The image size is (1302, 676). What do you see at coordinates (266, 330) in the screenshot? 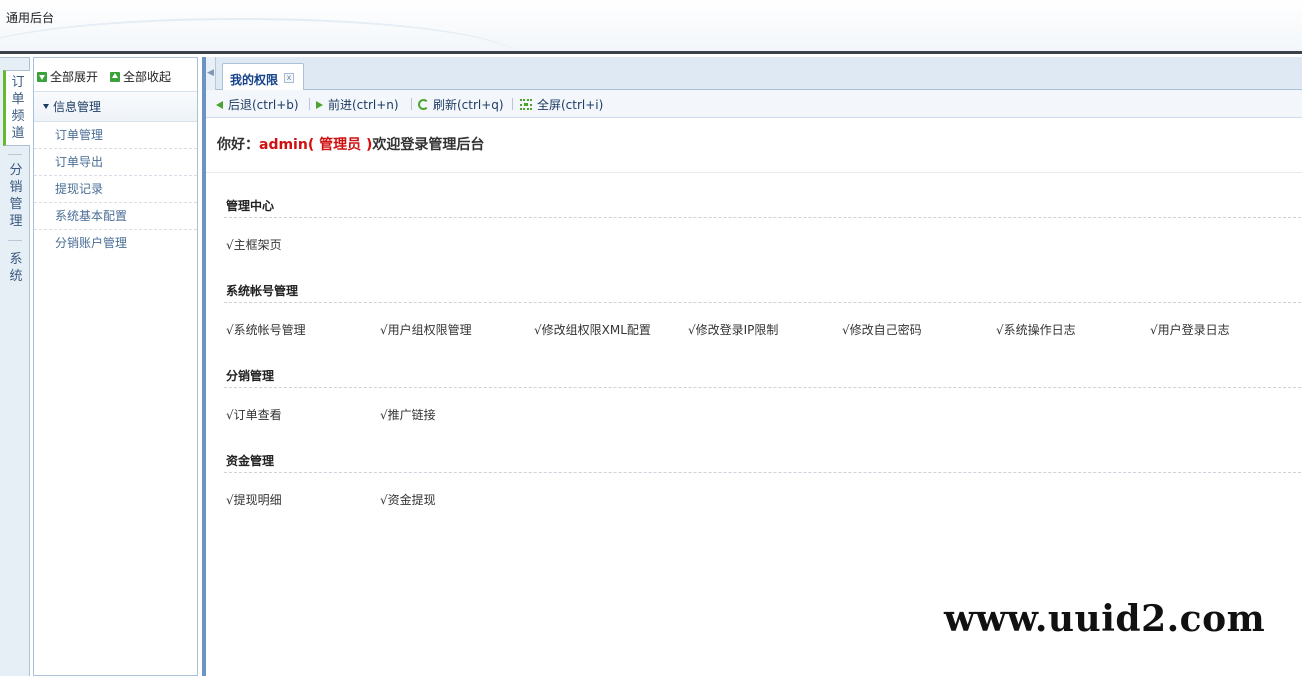
I see `permission-item: √系统帐号管理` at bounding box center [266, 330].